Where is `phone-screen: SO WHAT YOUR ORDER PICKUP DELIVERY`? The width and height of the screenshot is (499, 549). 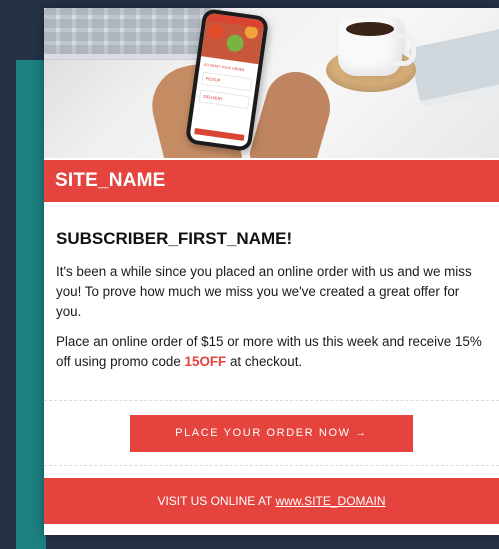
phone-screen: SO WHAT YOUR ORDER PICKUP DELIVERY is located at coordinates (227, 80).